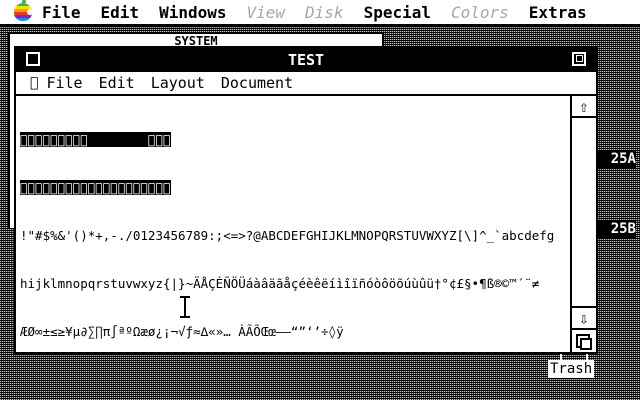  I want to click on menu-view: View, so click(266, 12).